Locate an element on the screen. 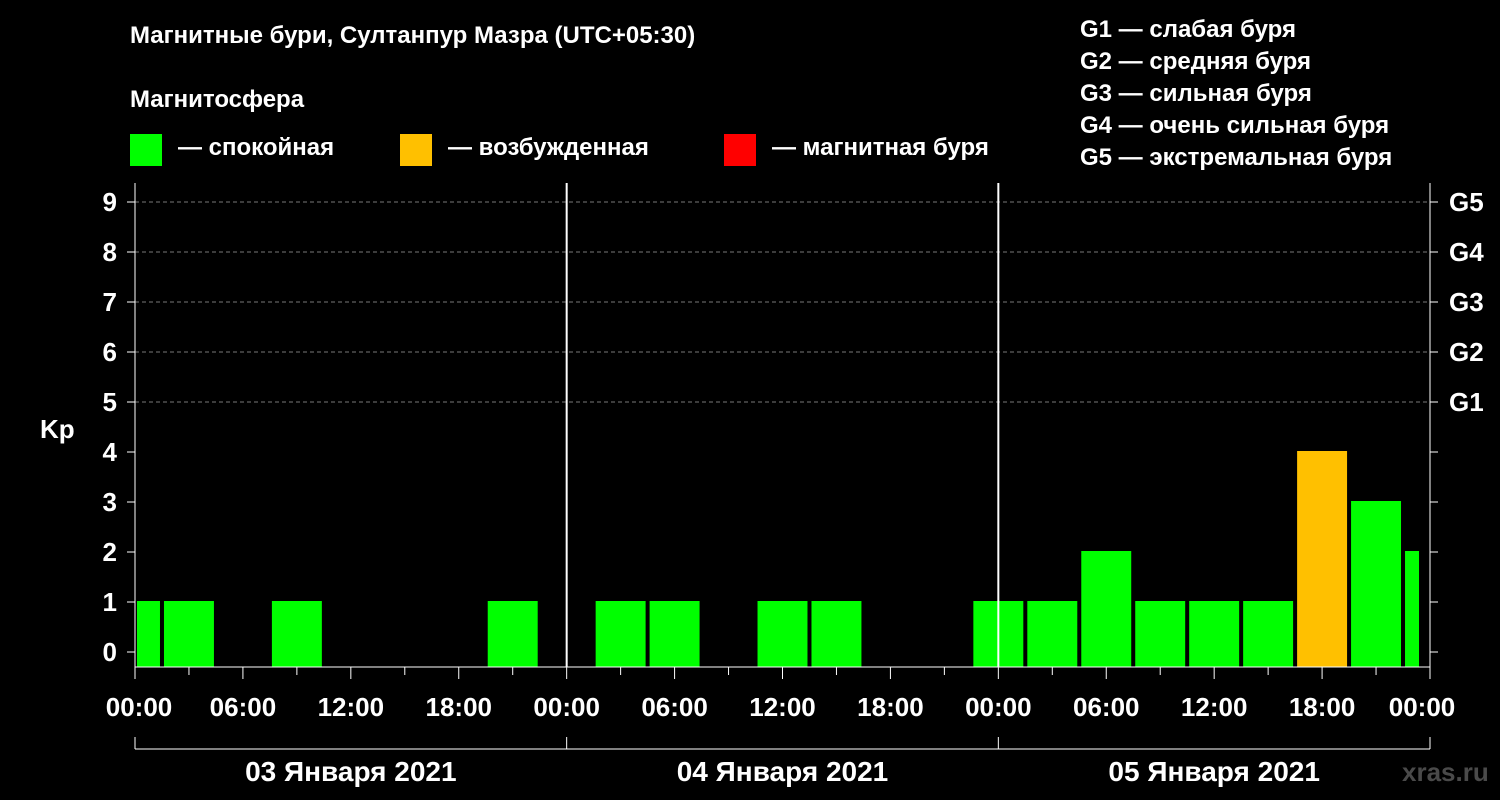 The image size is (1500, 800). y-tick-label: 1 is located at coordinates (110, 602).